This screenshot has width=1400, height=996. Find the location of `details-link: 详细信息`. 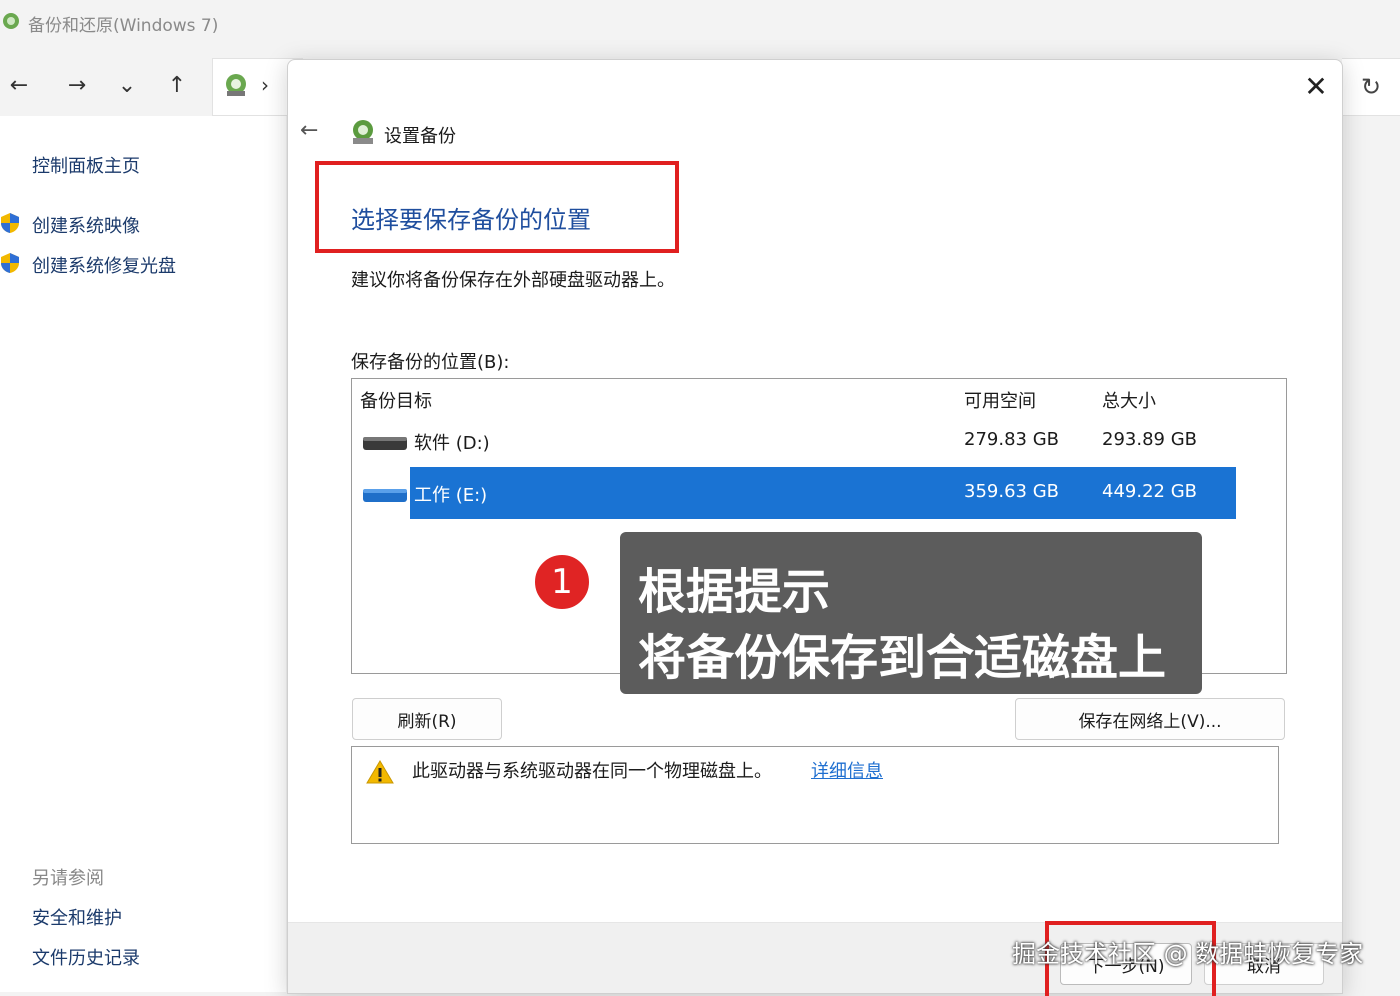

details-link: 详细信息 is located at coordinates (847, 770).